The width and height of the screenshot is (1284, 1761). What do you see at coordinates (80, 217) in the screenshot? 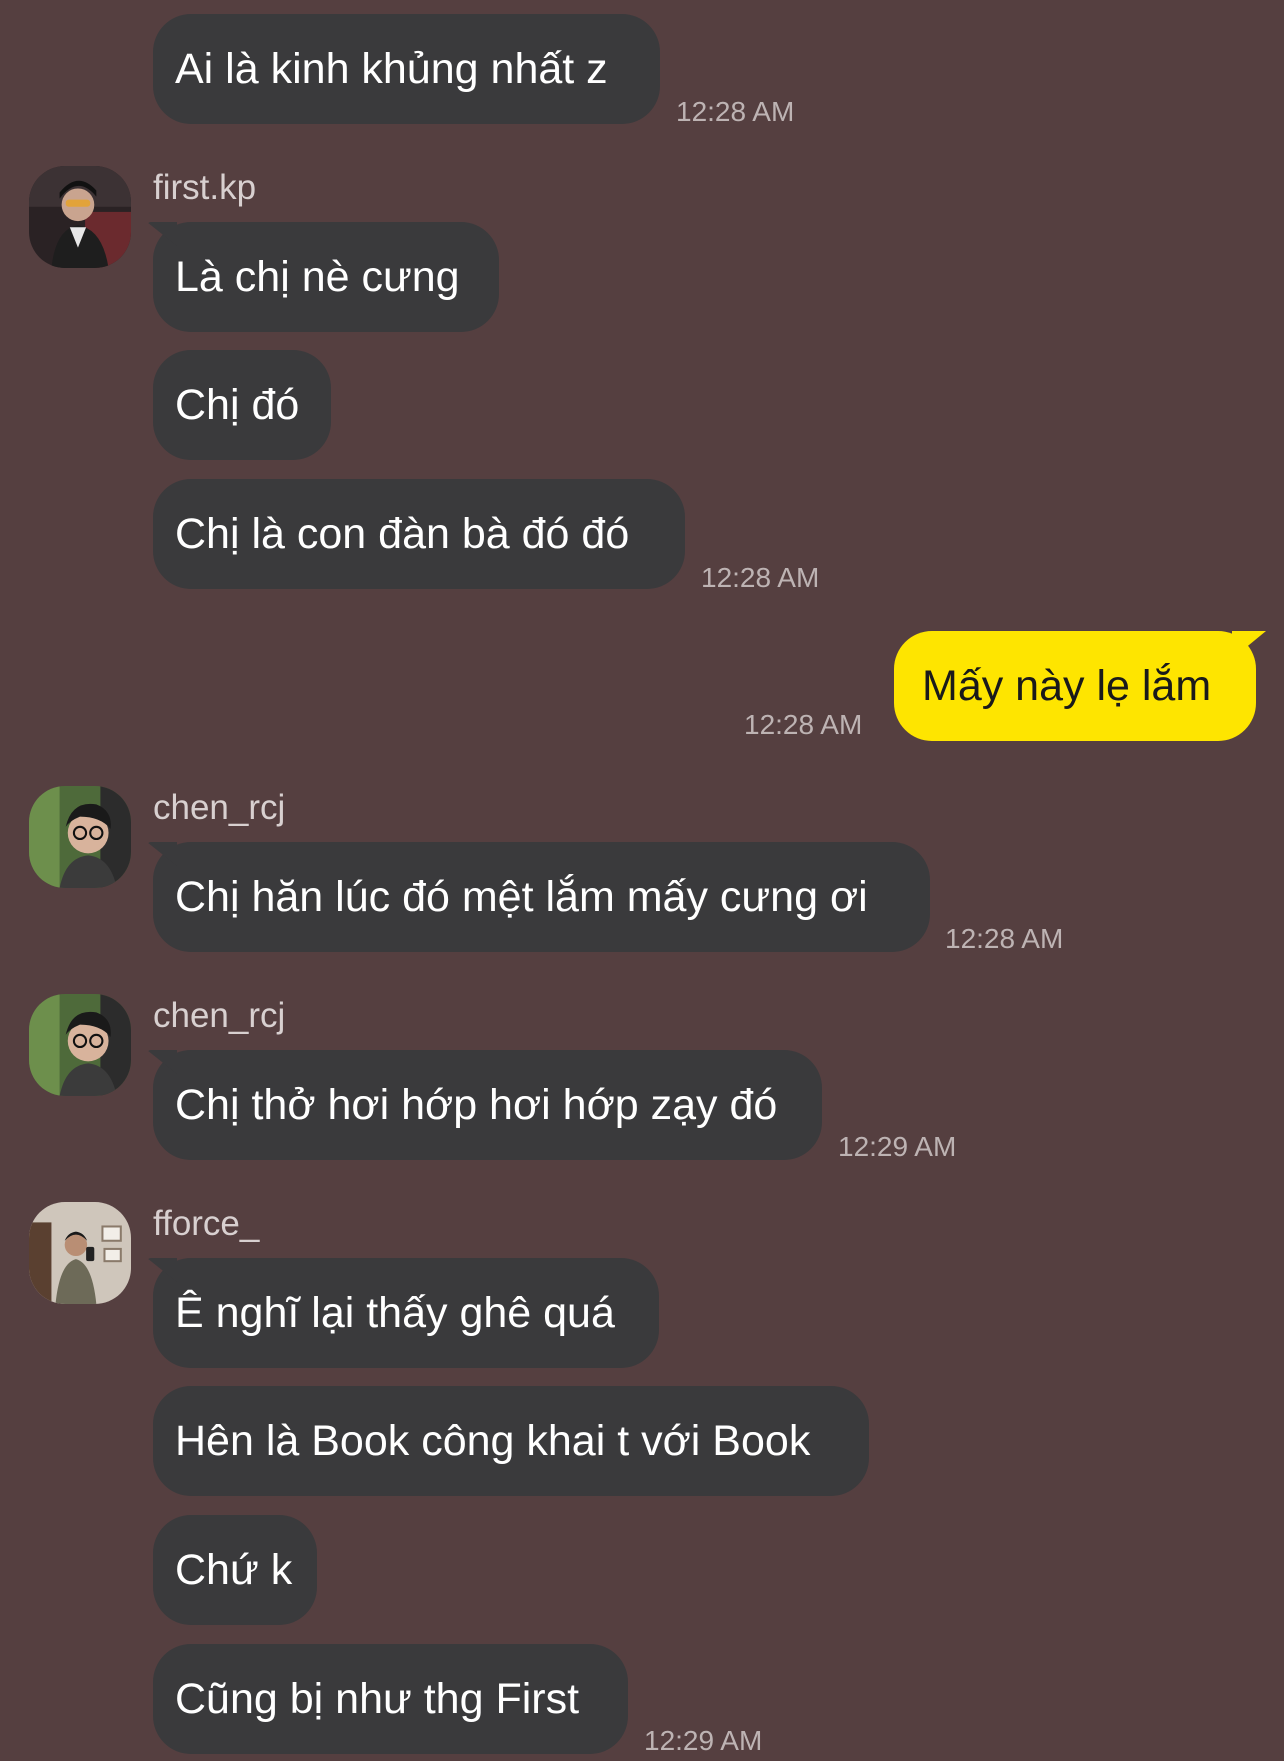
I see `avatar-first-kp` at bounding box center [80, 217].